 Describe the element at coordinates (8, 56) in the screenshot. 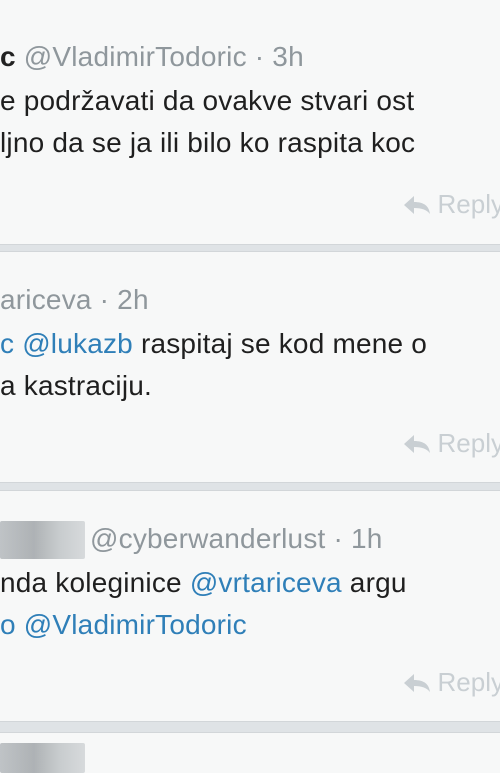

I see `tweet-1-author-name: c` at that location.